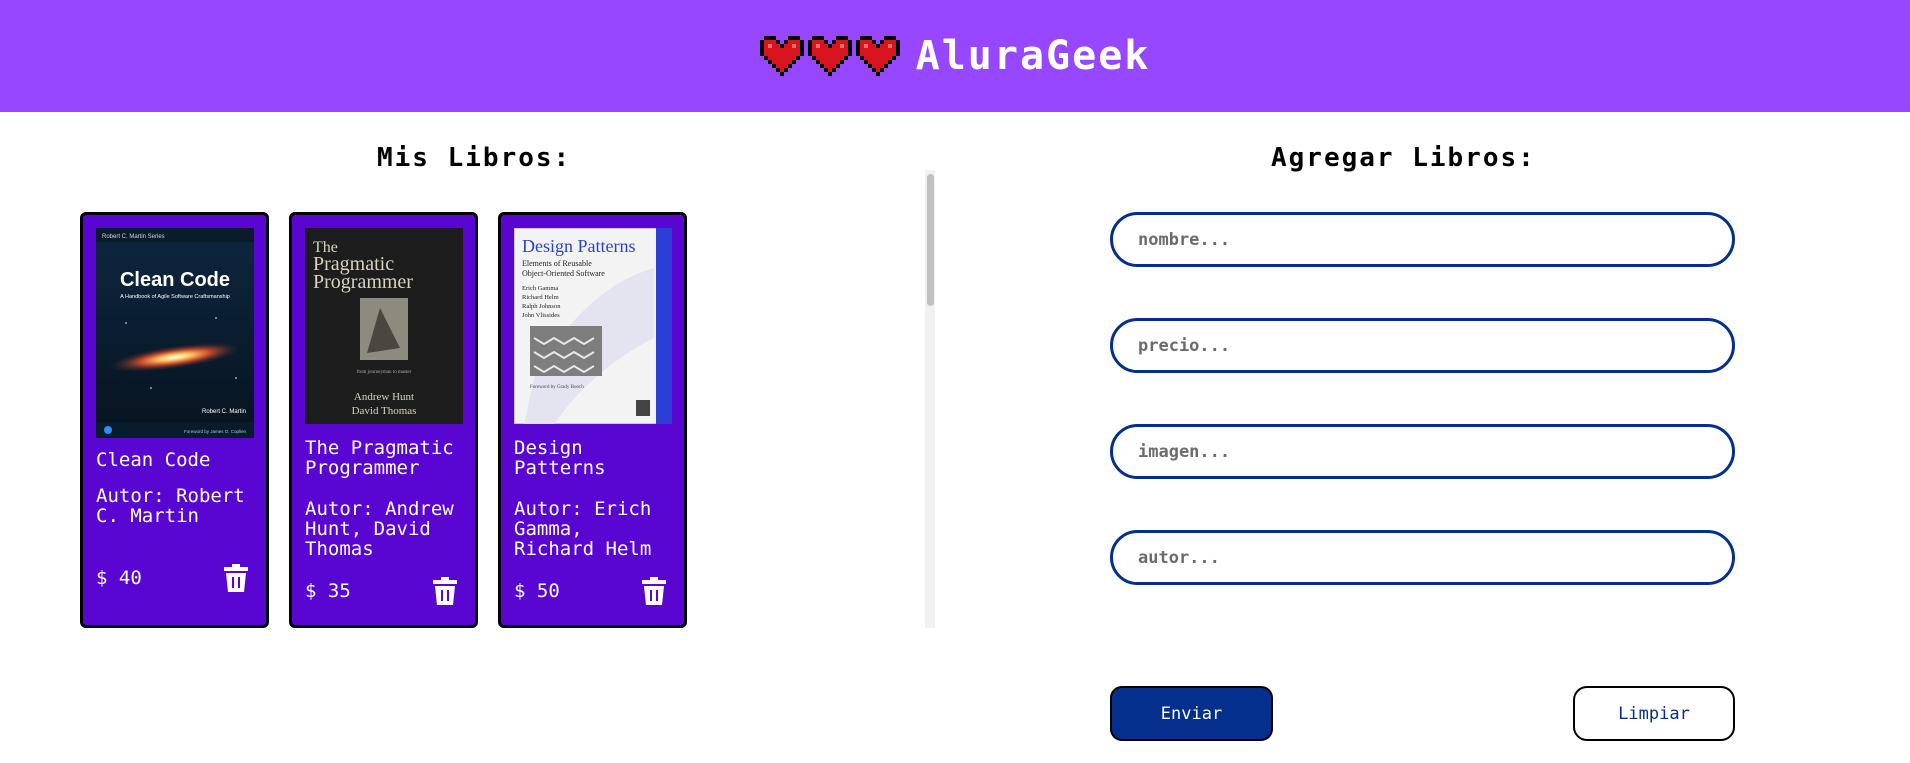 The image size is (1910, 763). Describe the element at coordinates (1654, 713) in the screenshot. I see `clear-button: Limpiar` at that location.